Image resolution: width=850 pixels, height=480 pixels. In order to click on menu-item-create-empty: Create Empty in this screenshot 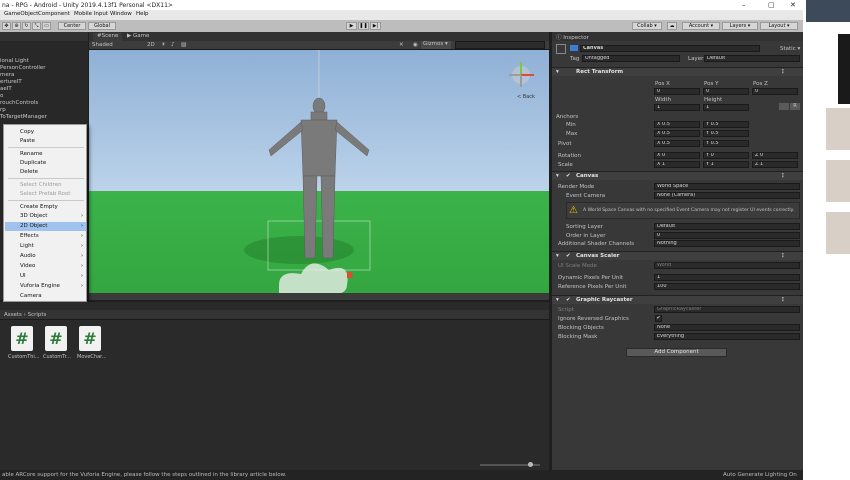, I will do `click(45, 207)`.